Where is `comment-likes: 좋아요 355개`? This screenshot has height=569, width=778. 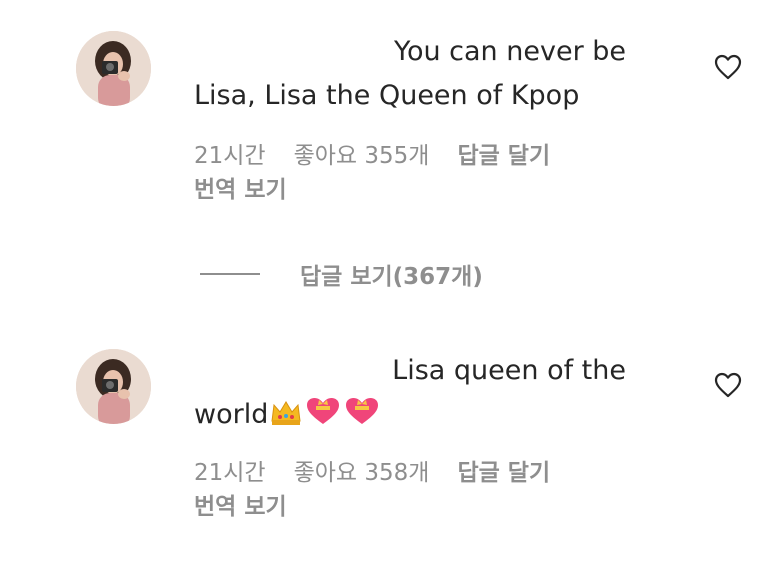 comment-likes: 좋아요 355개 is located at coordinates (362, 156).